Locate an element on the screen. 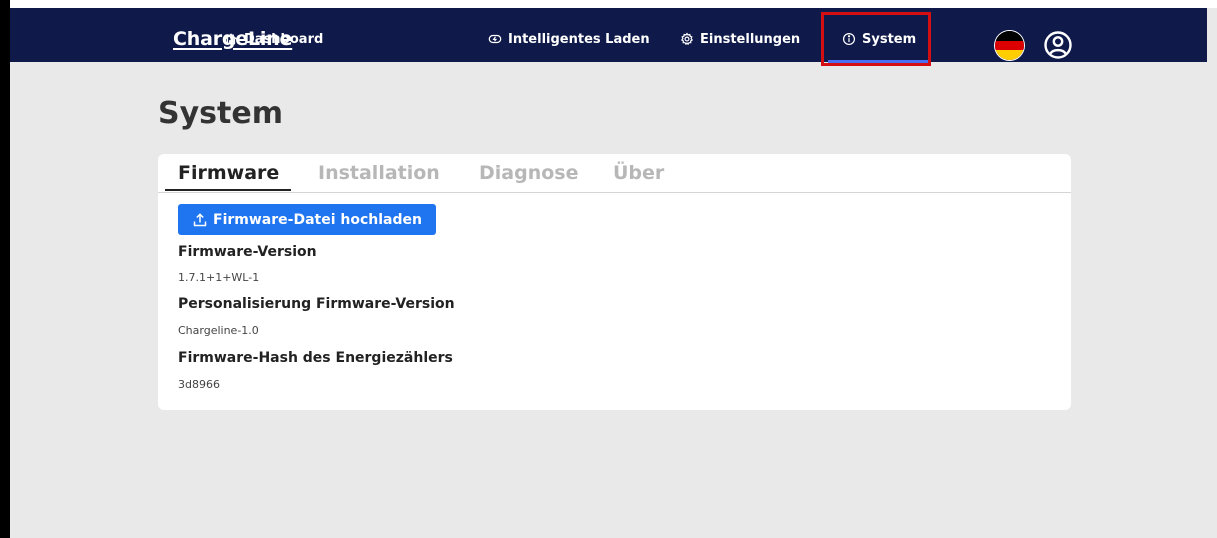  active-tab-underline is located at coordinates (228, 190).